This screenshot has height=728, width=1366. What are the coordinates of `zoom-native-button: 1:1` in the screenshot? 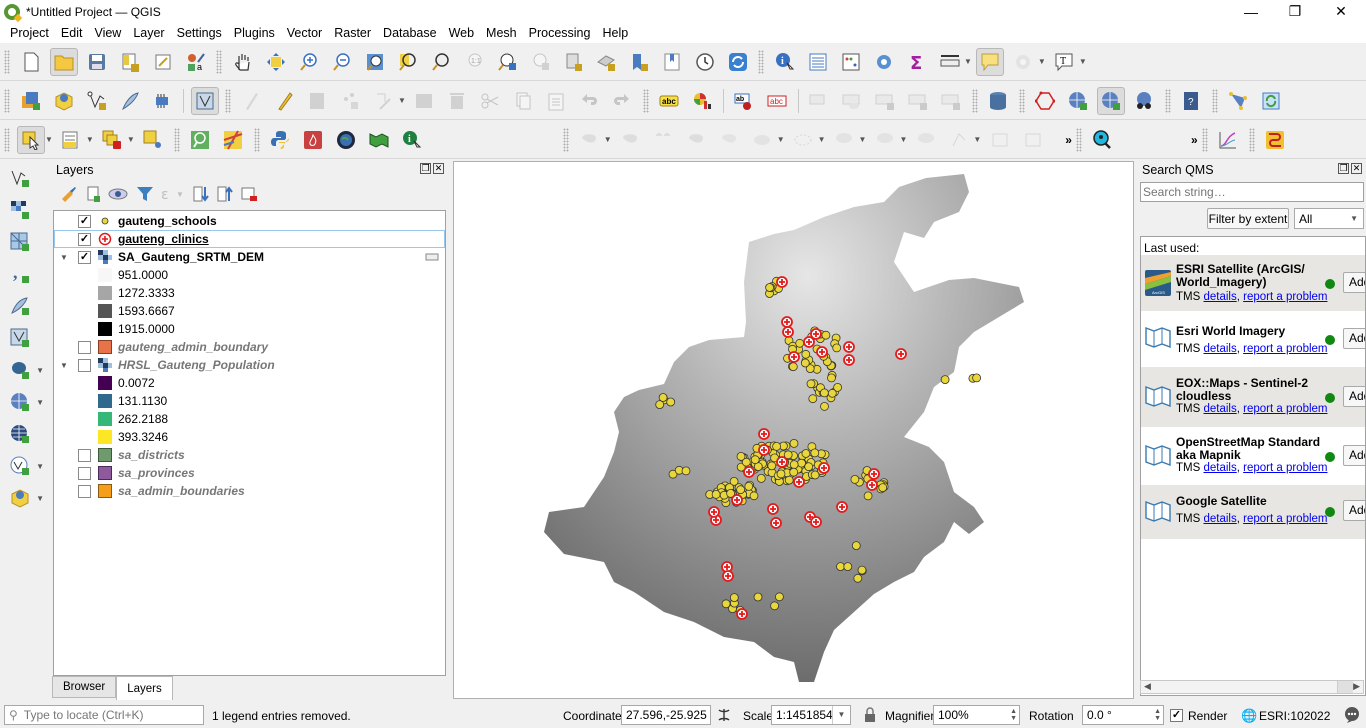 It's located at (474, 62).